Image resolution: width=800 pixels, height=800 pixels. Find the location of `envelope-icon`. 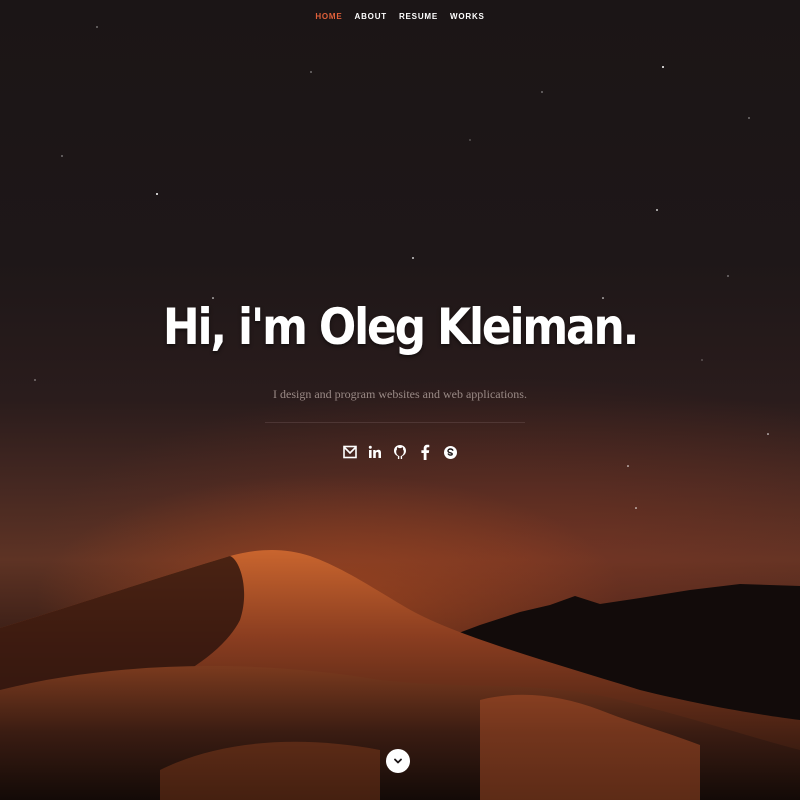

envelope-icon is located at coordinates (350, 452).